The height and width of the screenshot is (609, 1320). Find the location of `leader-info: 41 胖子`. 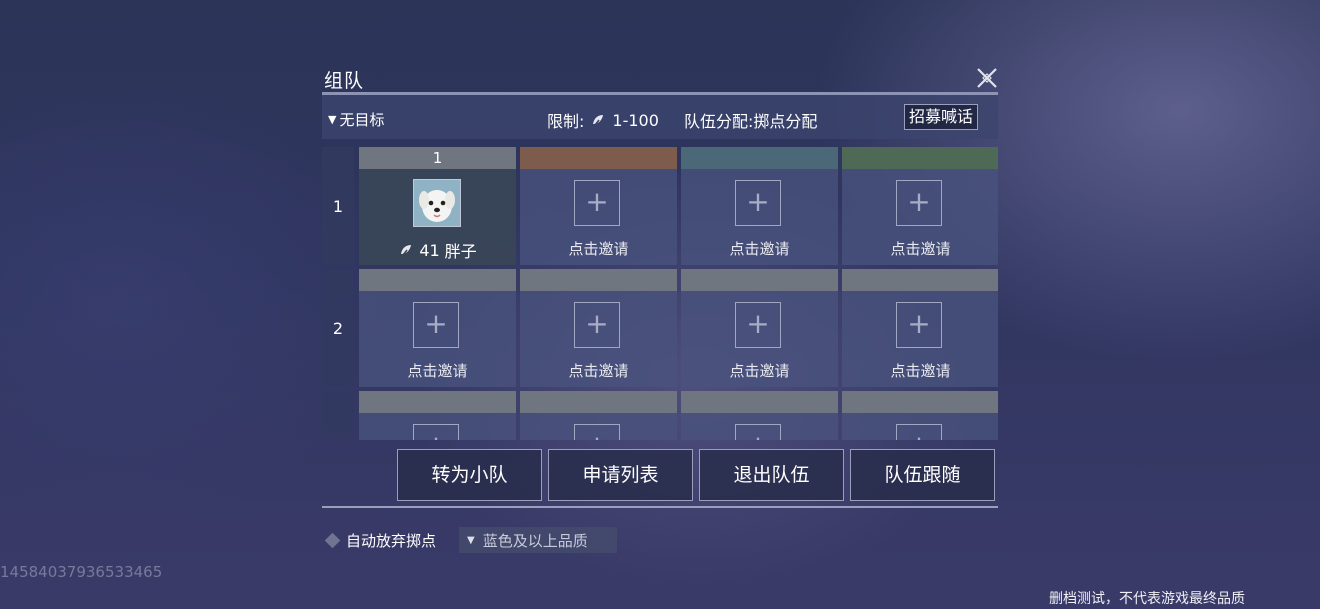

leader-info: 41 胖子 is located at coordinates (437, 250).